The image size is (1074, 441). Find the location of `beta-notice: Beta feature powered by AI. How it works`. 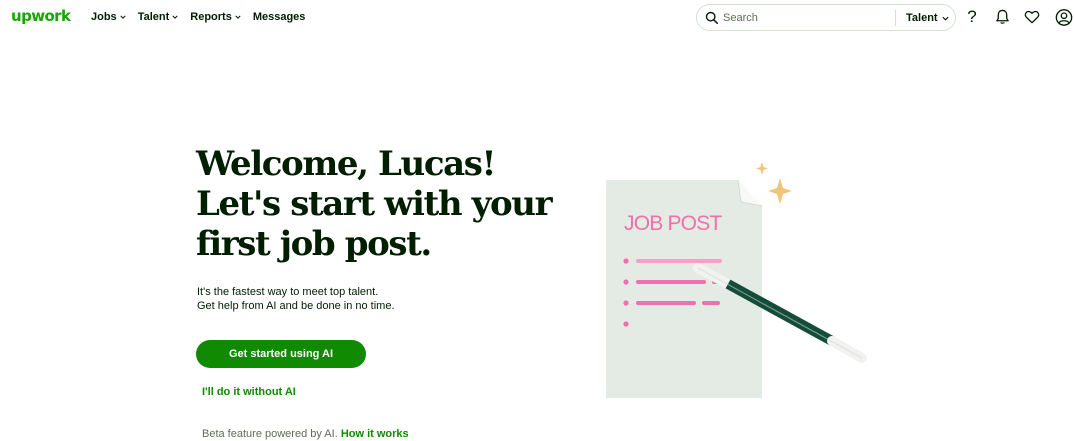

beta-notice: Beta feature powered by AI. How it works is located at coordinates (305, 434).